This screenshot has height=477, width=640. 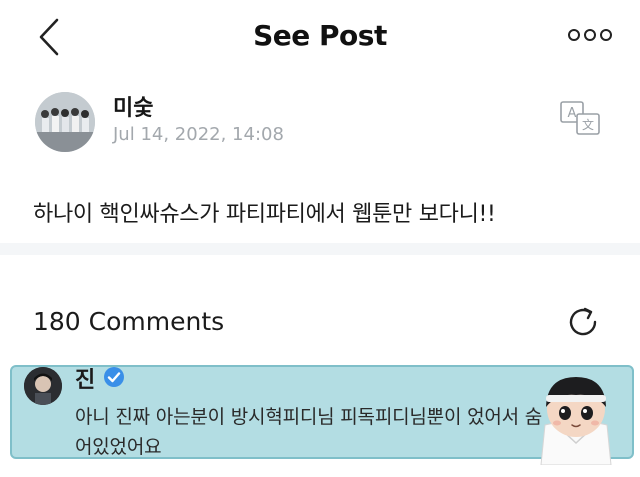 I want to click on commenter-name: 진, so click(x=85, y=378).